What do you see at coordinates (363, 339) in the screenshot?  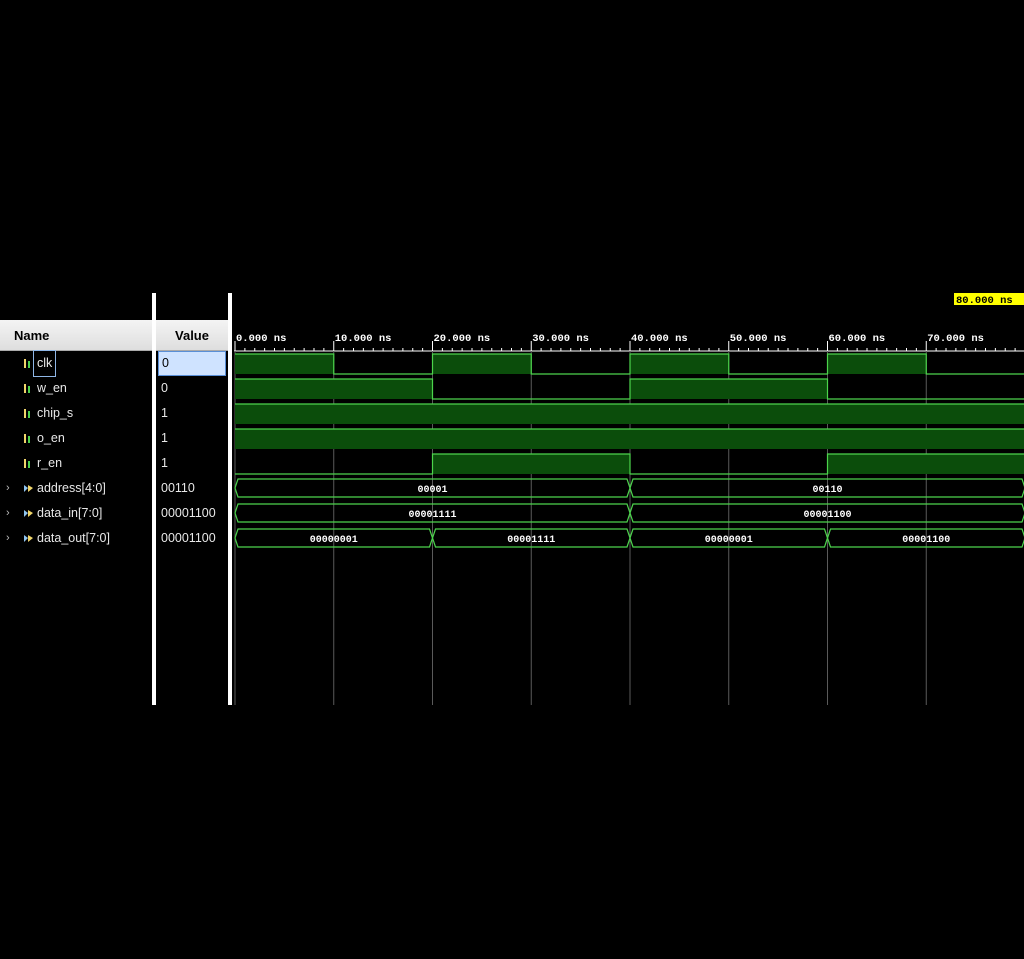 I see `time-tick-label: 10.000 ns` at bounding box center [363, 339].